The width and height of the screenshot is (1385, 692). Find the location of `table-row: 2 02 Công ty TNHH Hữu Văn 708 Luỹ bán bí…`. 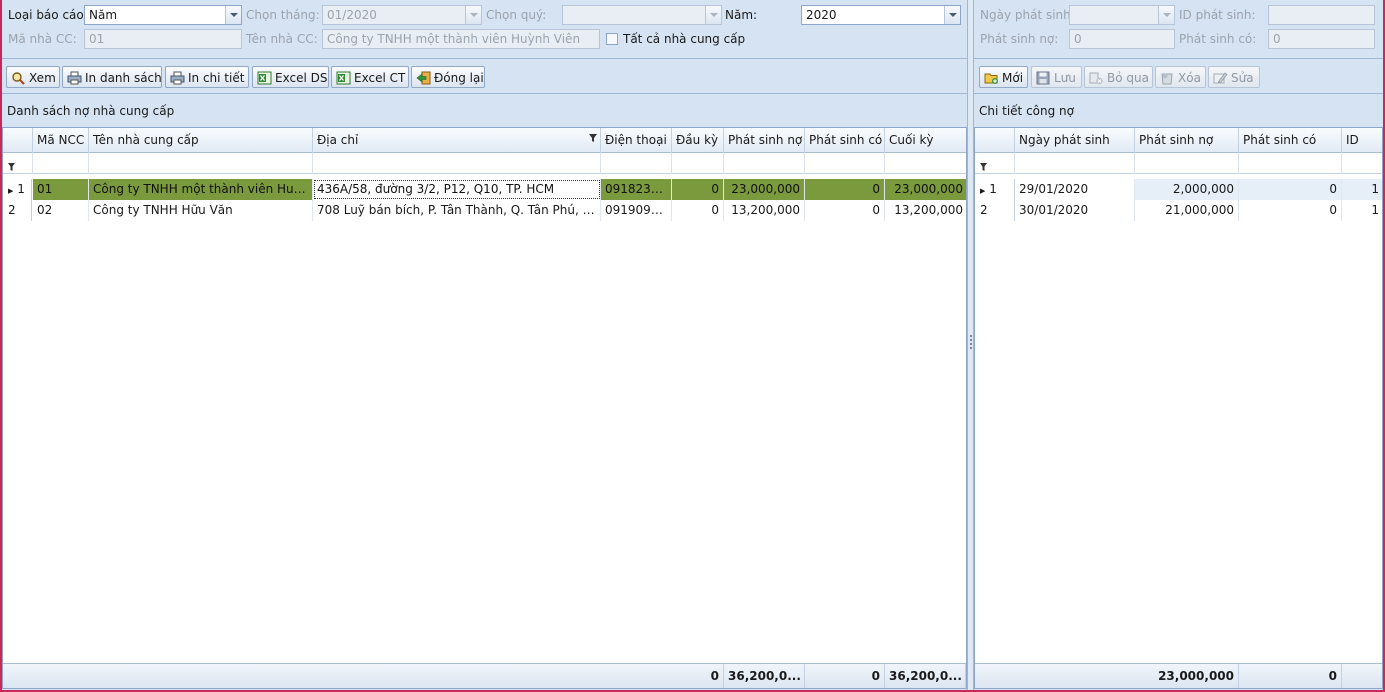

table-row: 2 02 Công ty TNHH Hữu Văn 708 Luỹ bán bí… is located at coordinates (484, 210).